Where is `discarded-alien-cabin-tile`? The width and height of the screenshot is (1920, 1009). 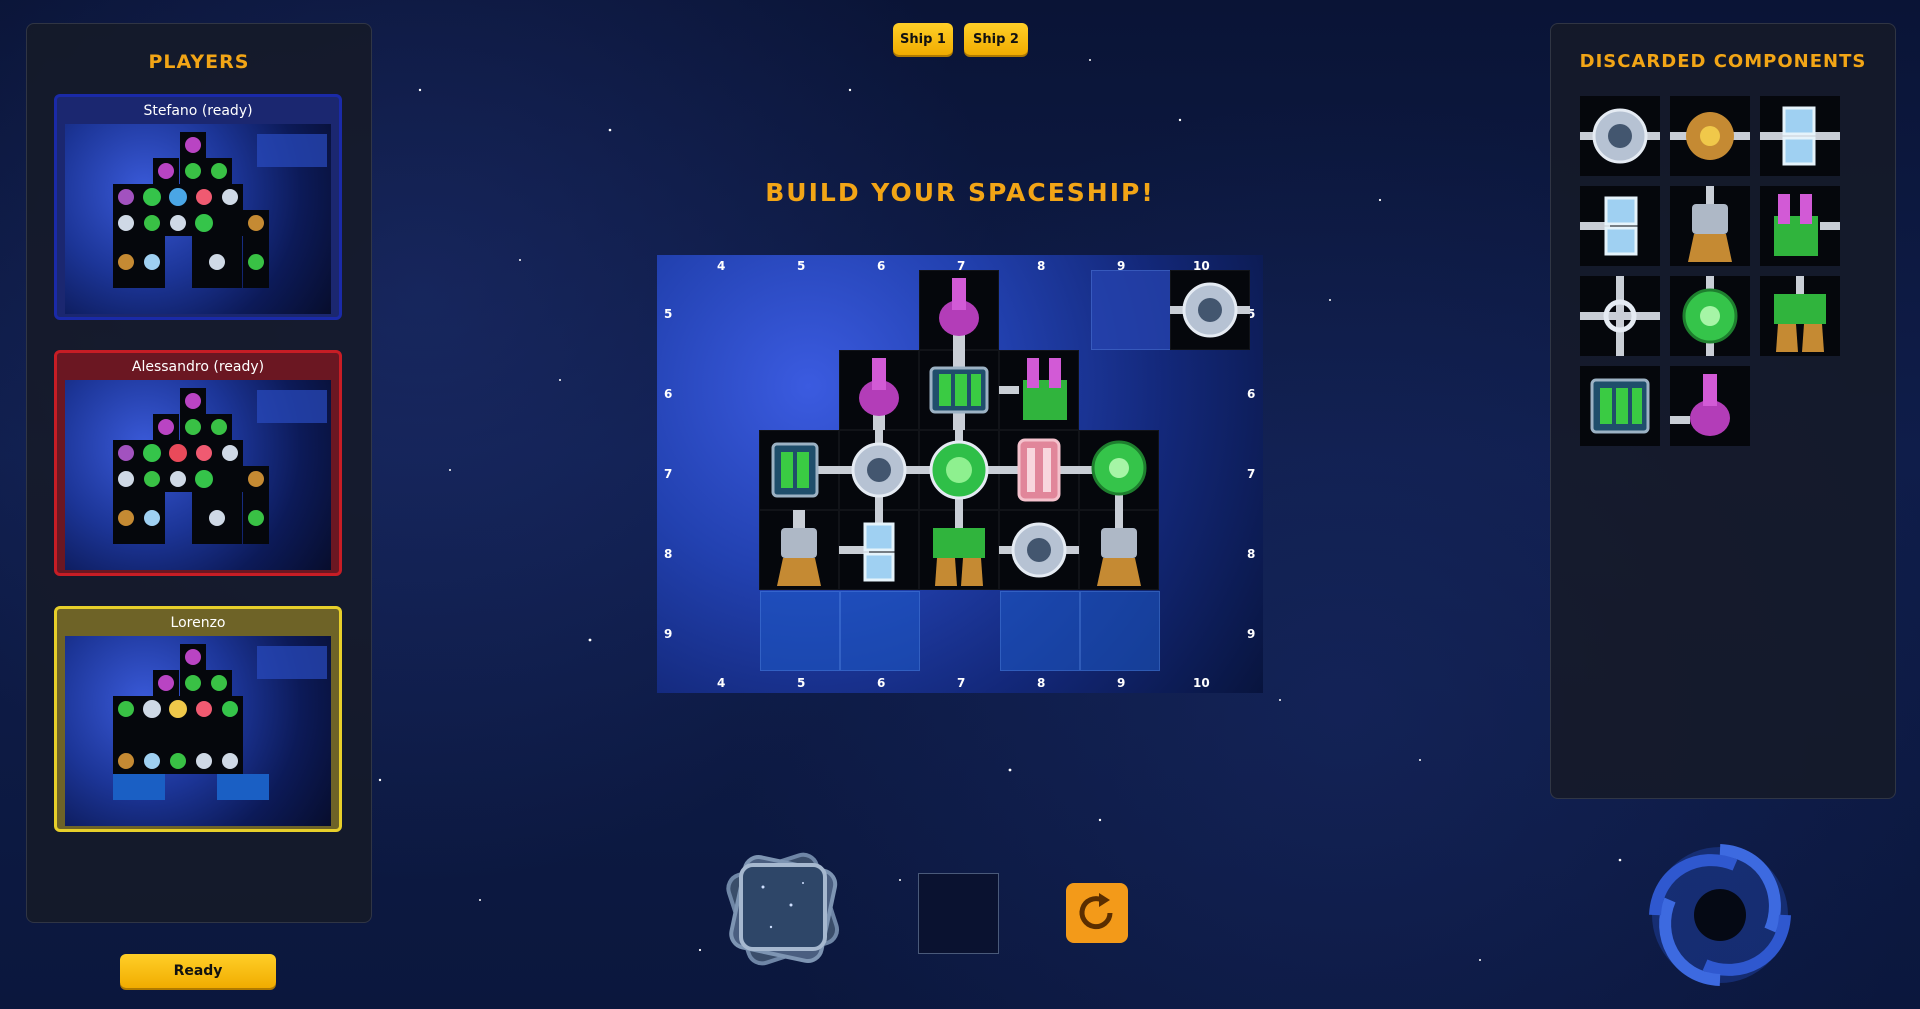
discarded-alien-cabin-tile is located at coordinates (1710, 316).